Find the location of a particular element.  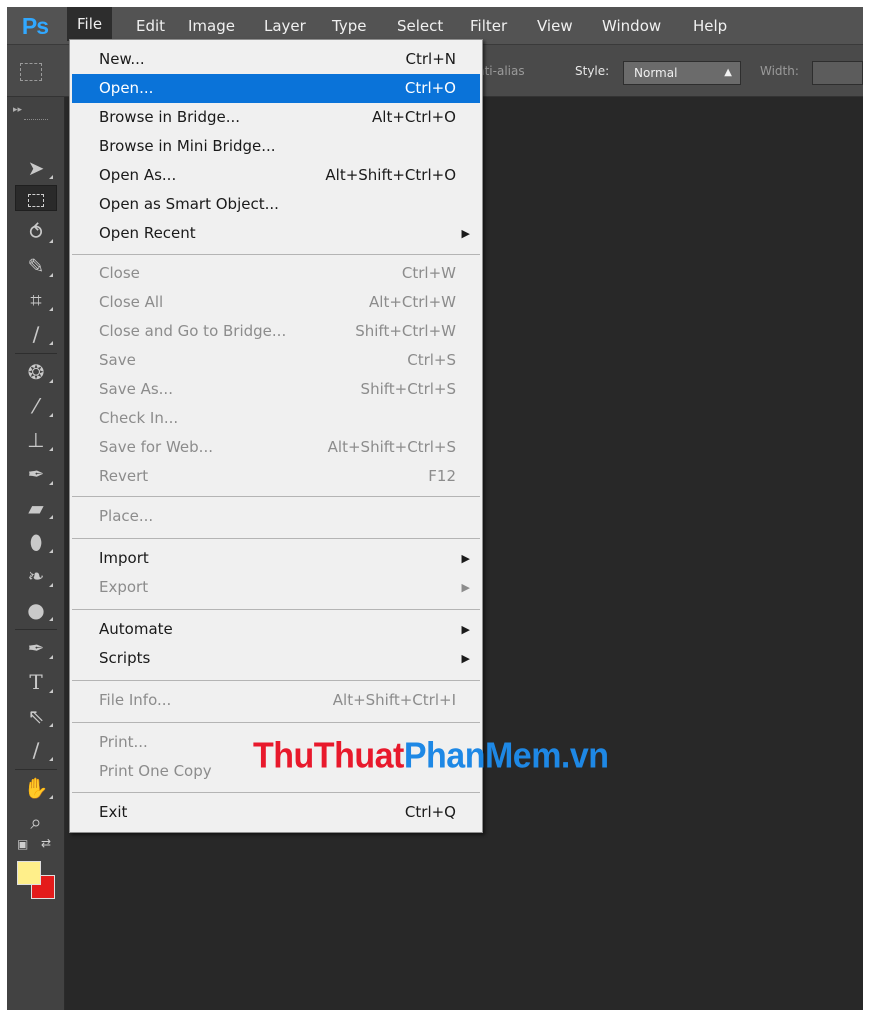

collapse-icon: ▸▸ is located at coordinates (17, 110).